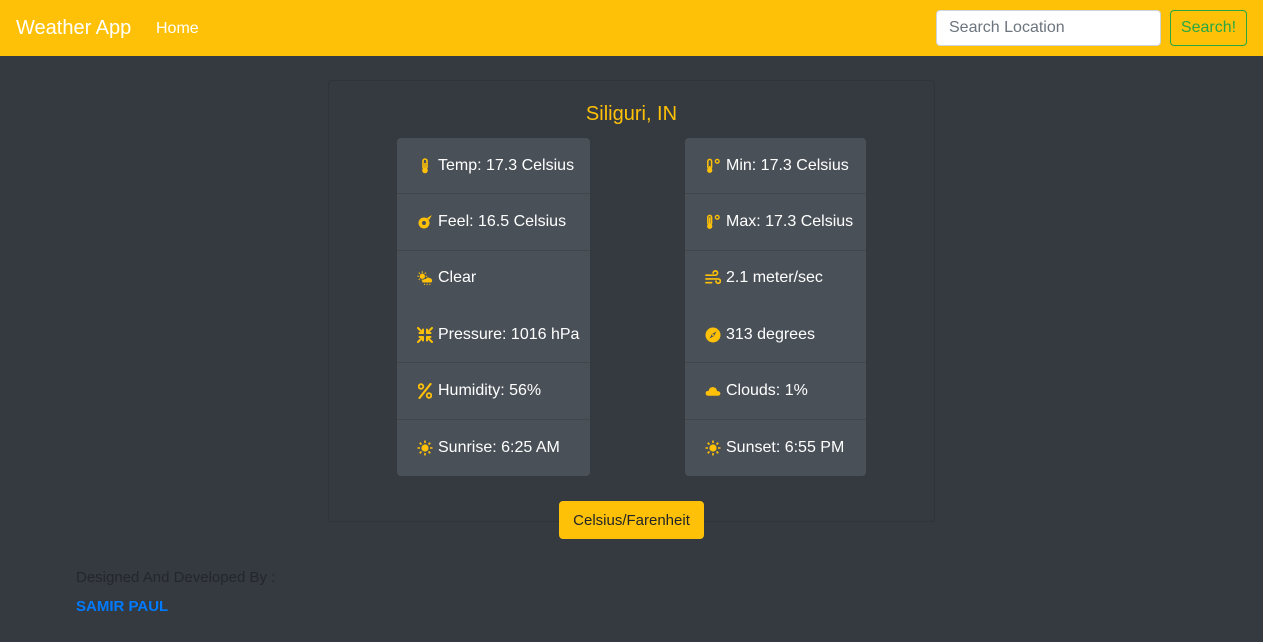 The height and width of the screenshot is (642, 1263). I want to click on nav-link-home: Home, so click(177, 29).